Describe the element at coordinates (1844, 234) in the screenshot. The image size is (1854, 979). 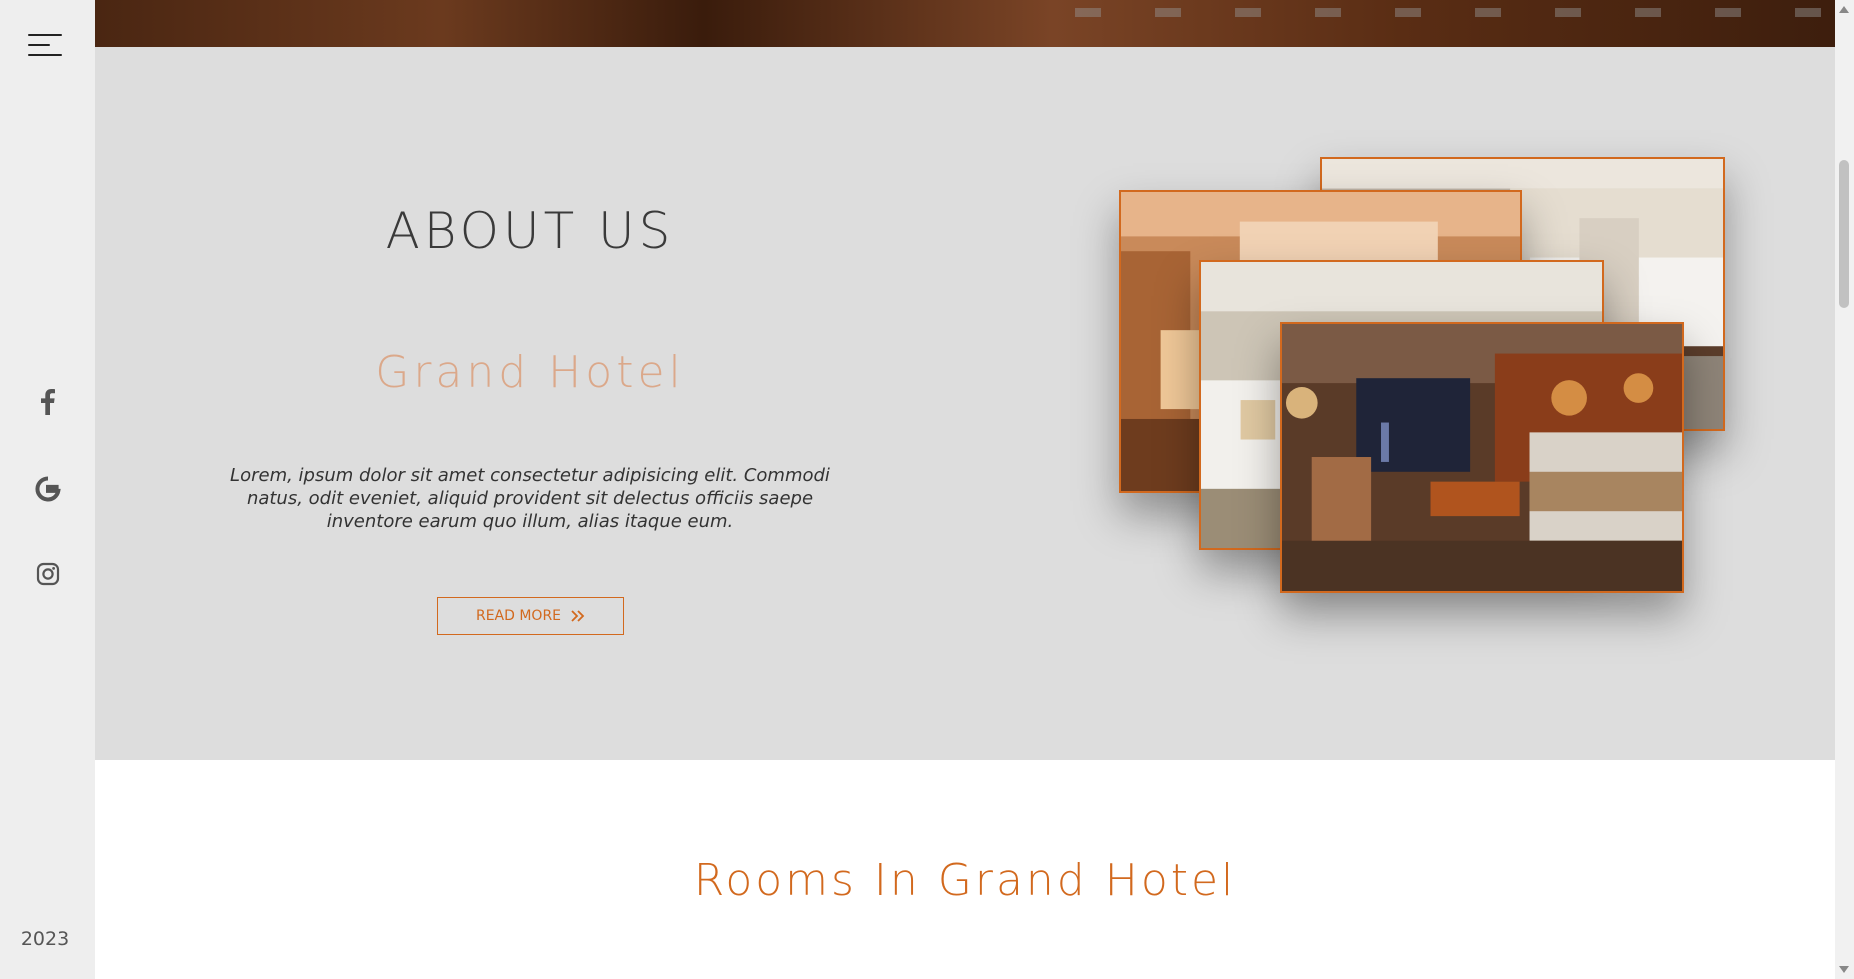
I see `scroll-thumb` at that location.